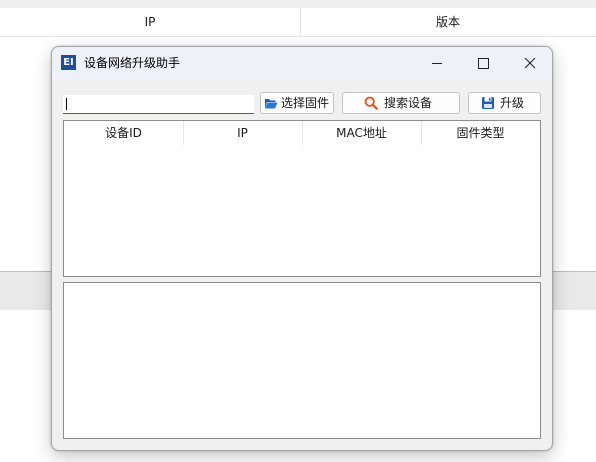 This screenshot has height=462, width=596. Describe the element at coordinates (242, 133) in the screenshot. I see `column-header-ip: IP` at that location.